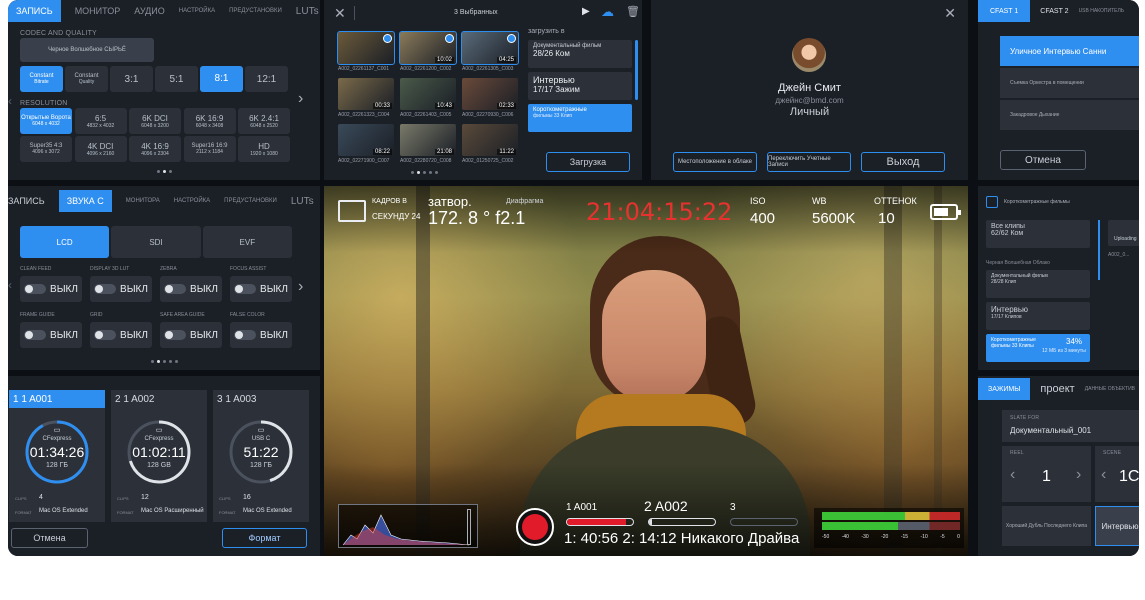 Image resolution: width=1145 pixels, height=600 pixels. I want to click on clip-thumbnail: 10:02, so click(428, 48).